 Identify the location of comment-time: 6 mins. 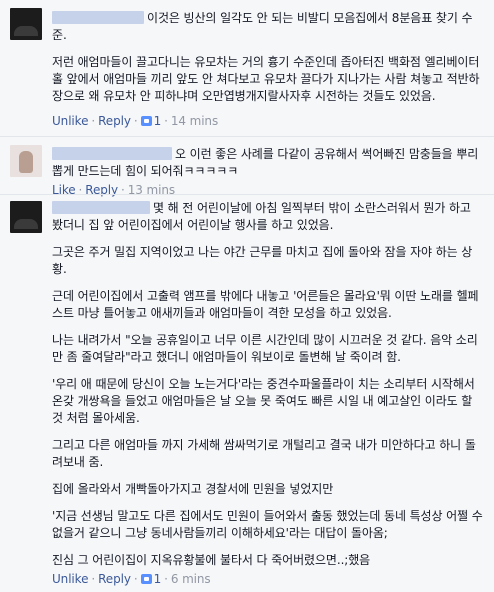
(191, 579).